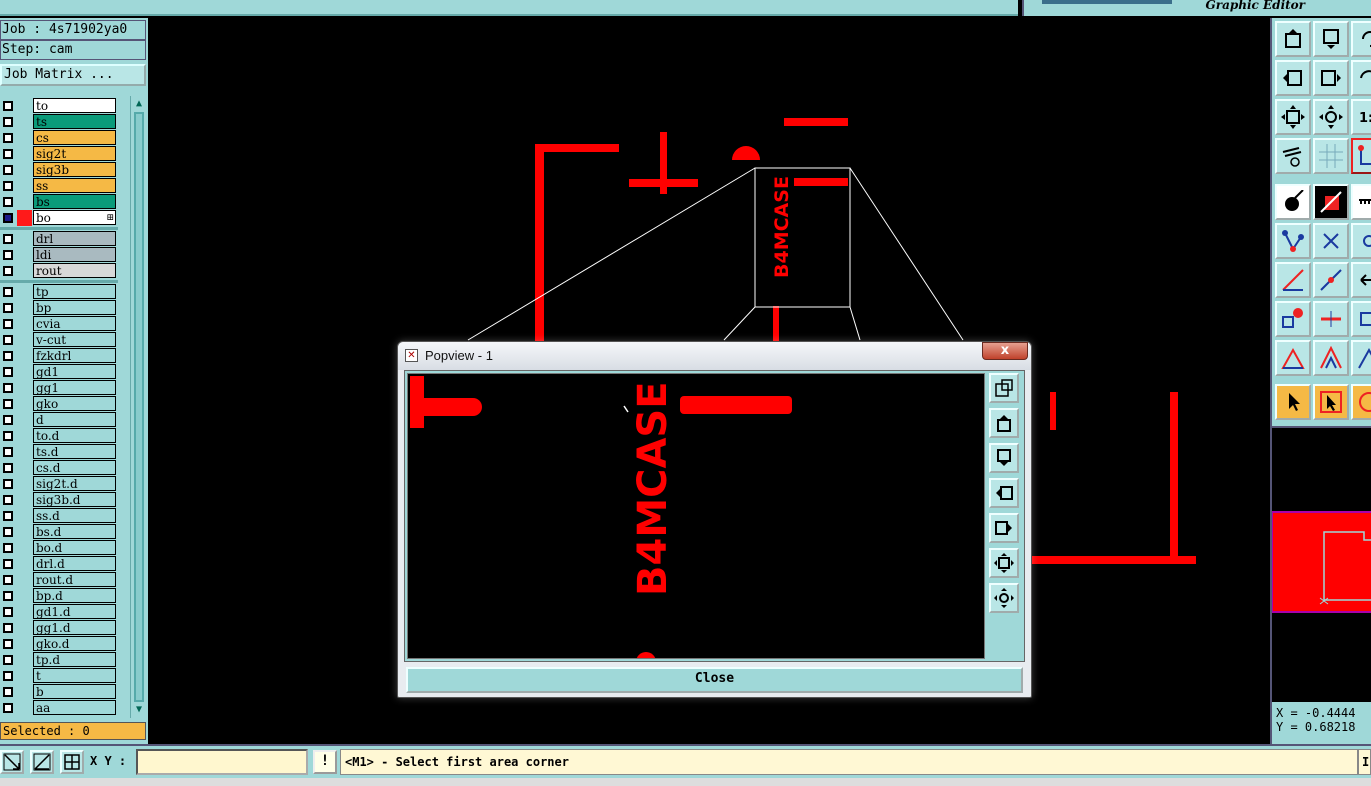 Image resolution: width=1371 pixels, height=786 pixels. I want to click on arrow-tool-button, so click(1361, 280).